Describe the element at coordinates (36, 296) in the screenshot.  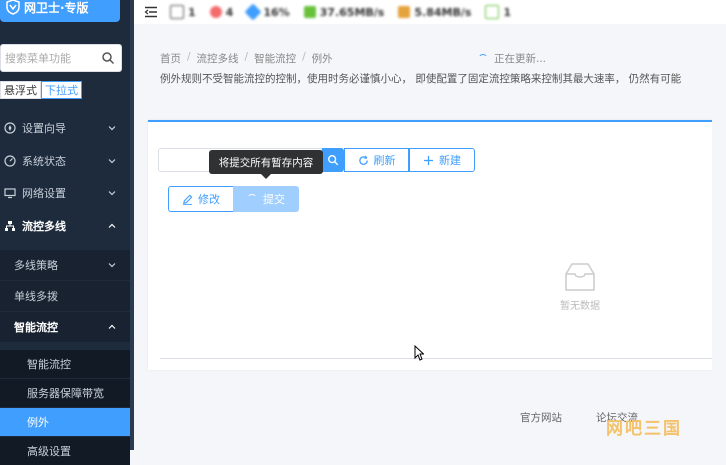
I see `submenu-label: 单线多拨` at that location.